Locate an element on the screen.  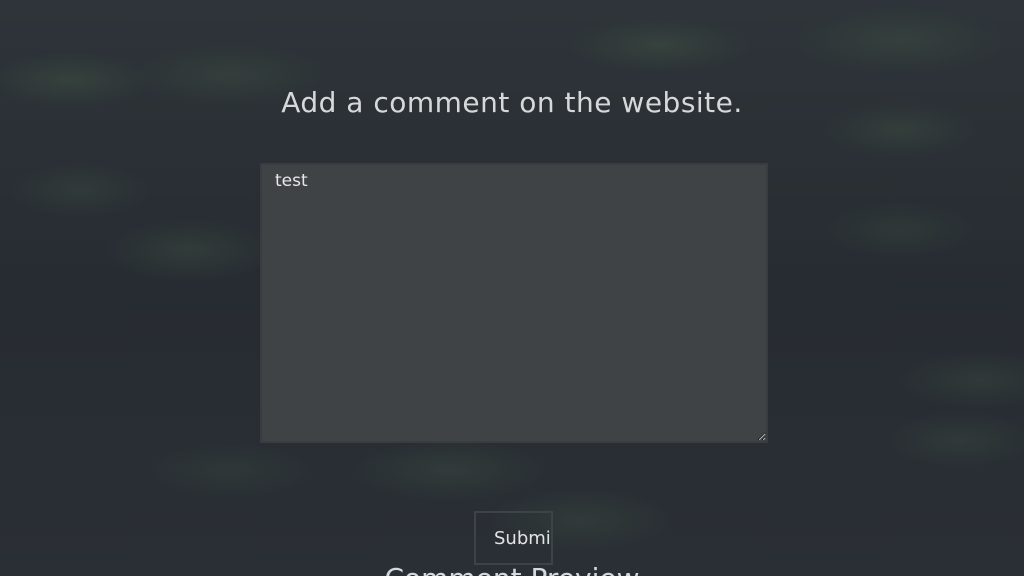
page-title: Add a comment on the website. is located at coordinates (512, 102).